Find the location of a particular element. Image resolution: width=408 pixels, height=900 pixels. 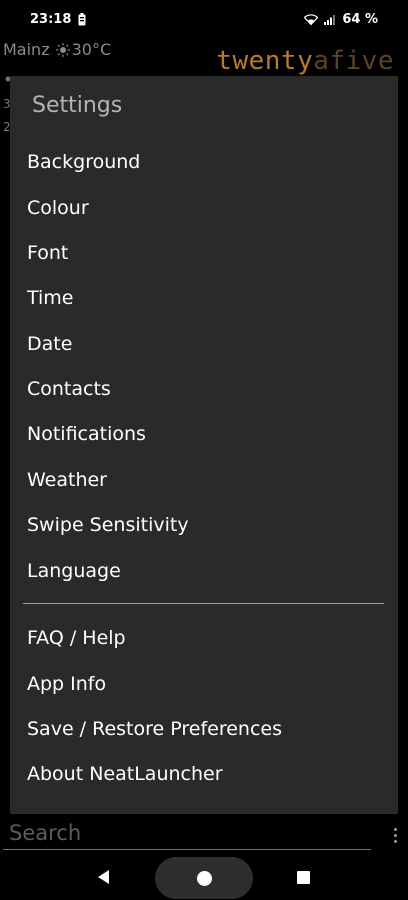

status-time: 23:18 is located at coordinates (51, 19).